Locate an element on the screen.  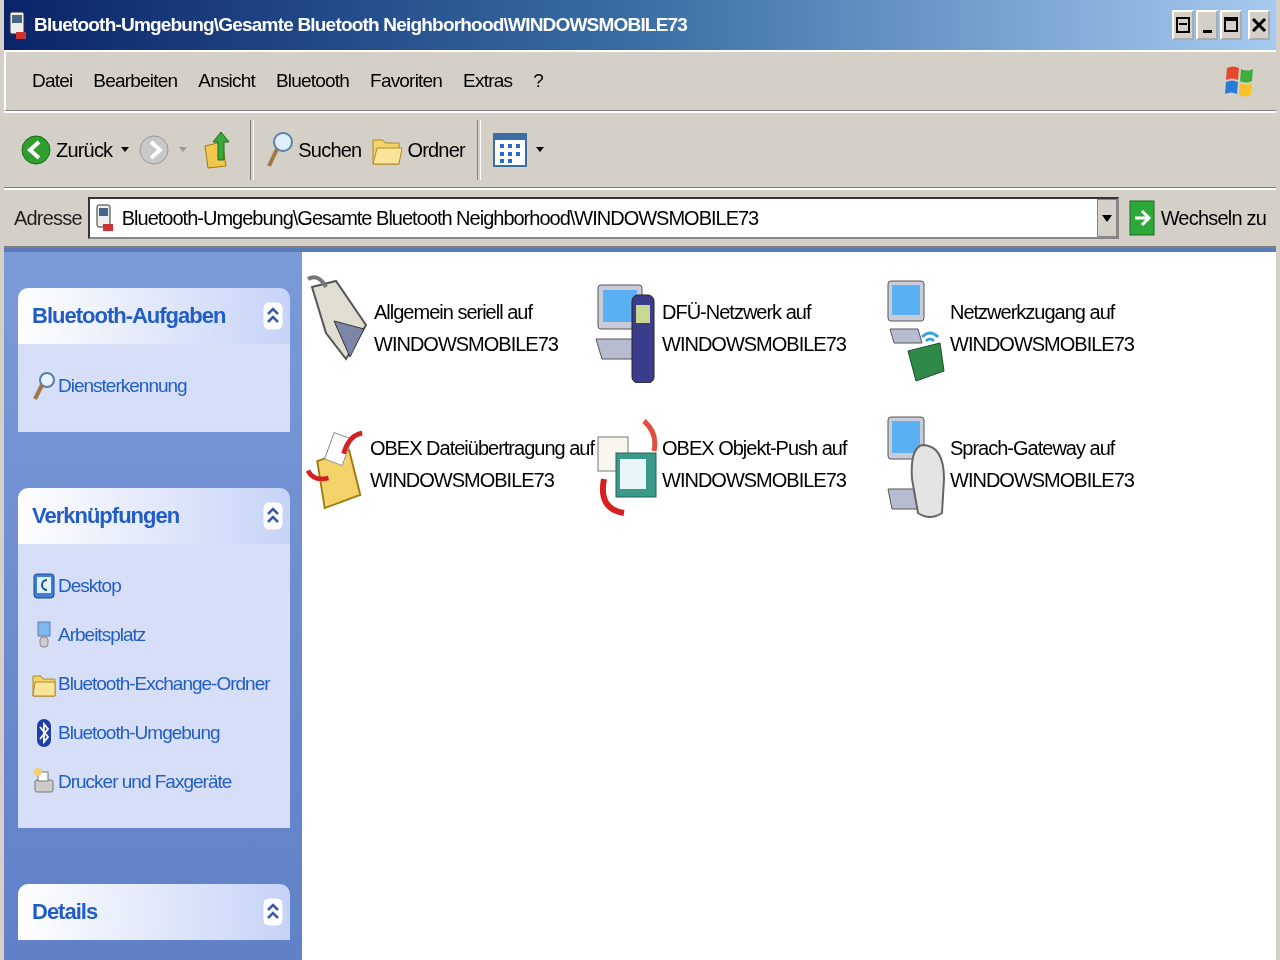
service-label: DFÜ-Netzwerk auf WINDOWSMOBILE73 is located at coordinates (754, 328).